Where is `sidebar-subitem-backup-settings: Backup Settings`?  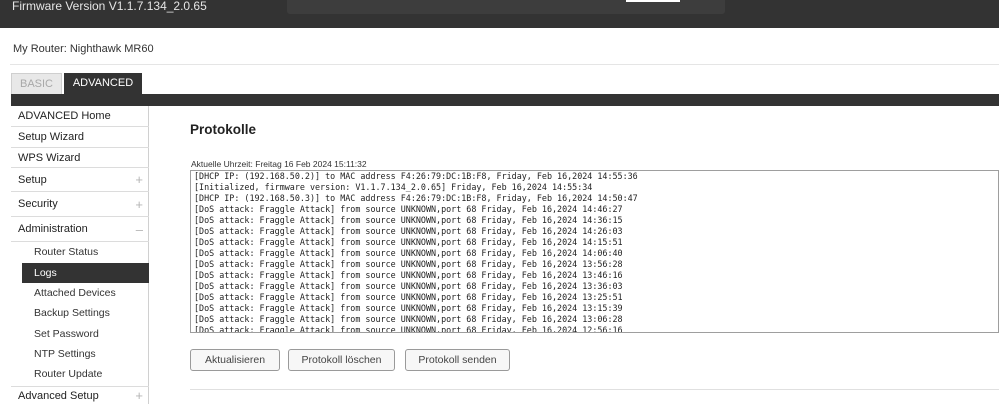
sidebar-subitem-backup-settings: Backup Settings is located at coordinates (85, 313).